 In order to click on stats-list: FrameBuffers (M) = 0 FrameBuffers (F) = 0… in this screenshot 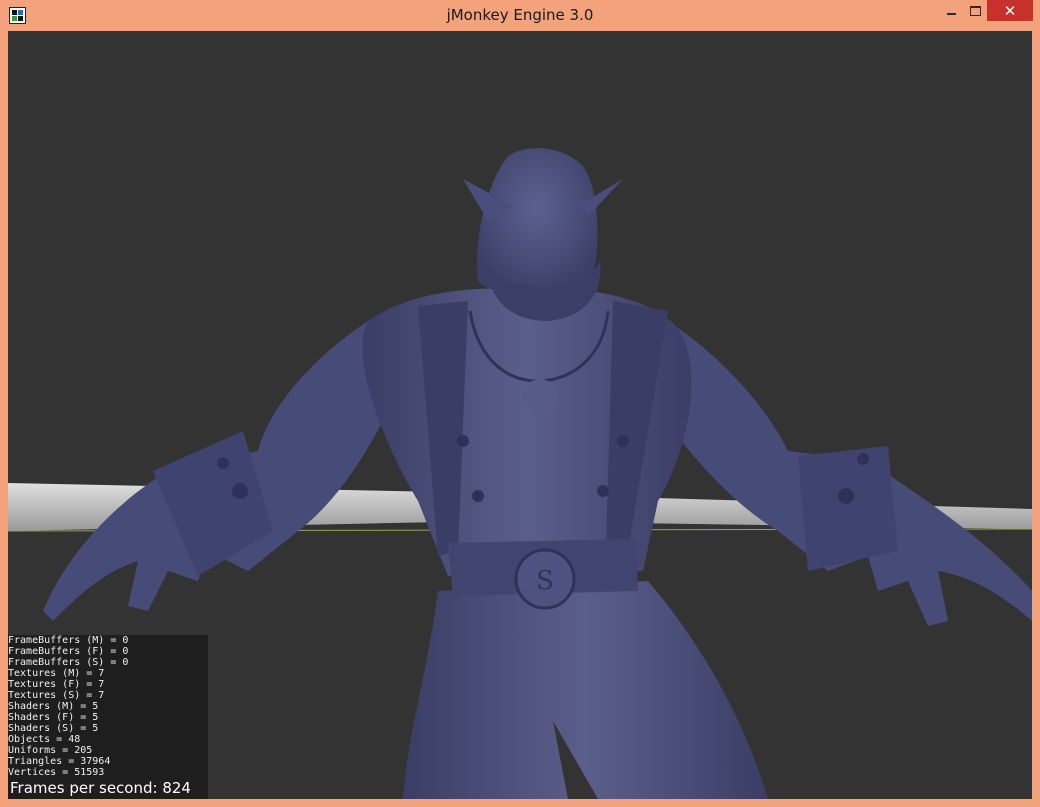, I will do `click(68, 706)`.